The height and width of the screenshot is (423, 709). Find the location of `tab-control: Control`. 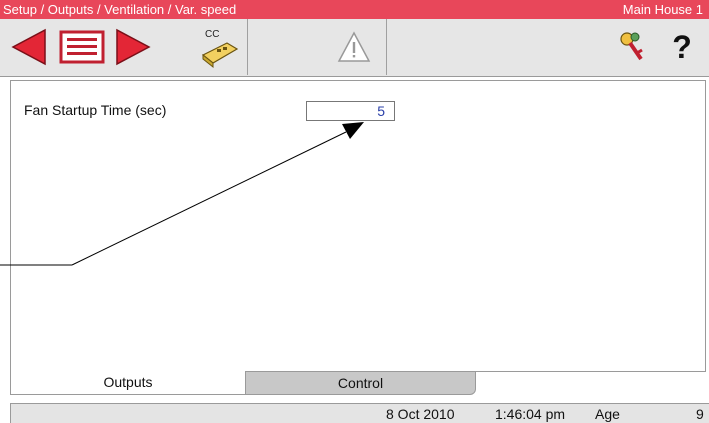

tab-control: Control is located at coordinates (360, 383).